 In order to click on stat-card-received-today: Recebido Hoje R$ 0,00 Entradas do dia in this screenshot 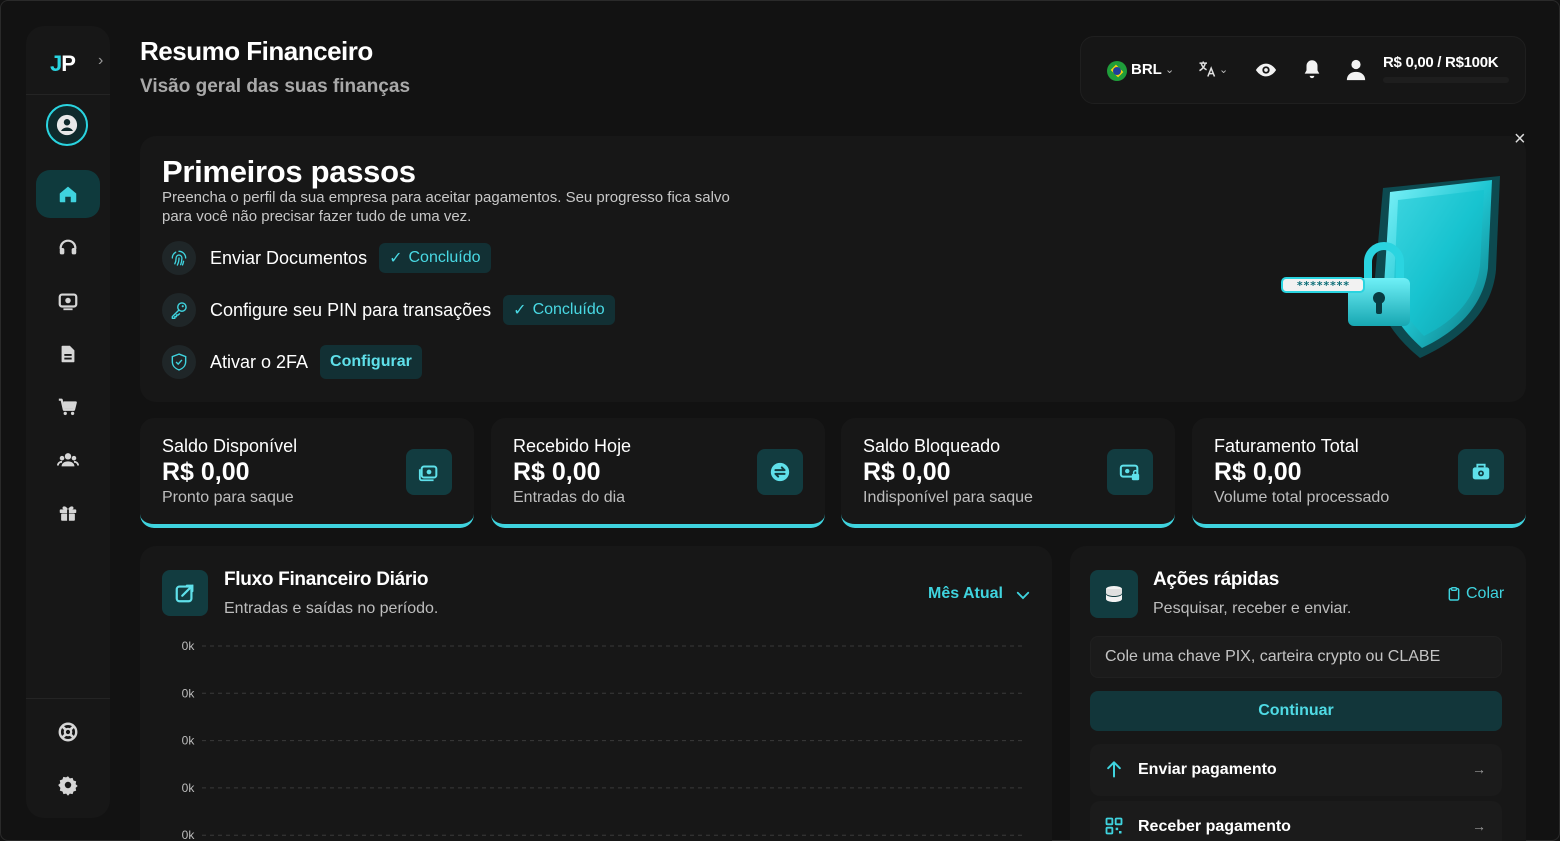, I will do `click(658, 473)`.